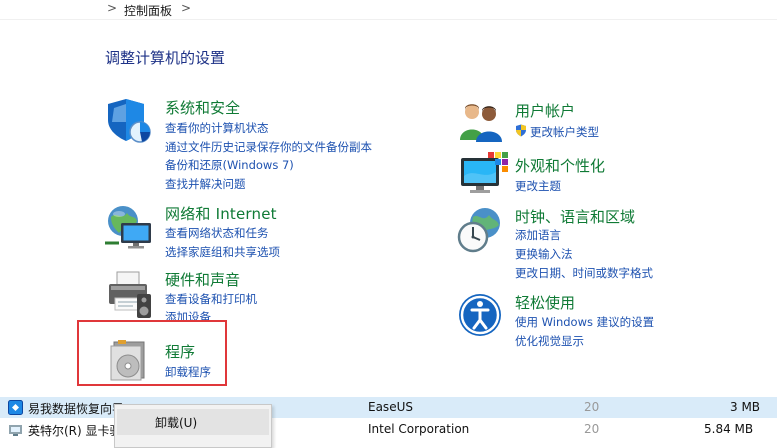 This screenshot has width=777, height=448. I want to click on user-accounts-icon, so click(481, 121).